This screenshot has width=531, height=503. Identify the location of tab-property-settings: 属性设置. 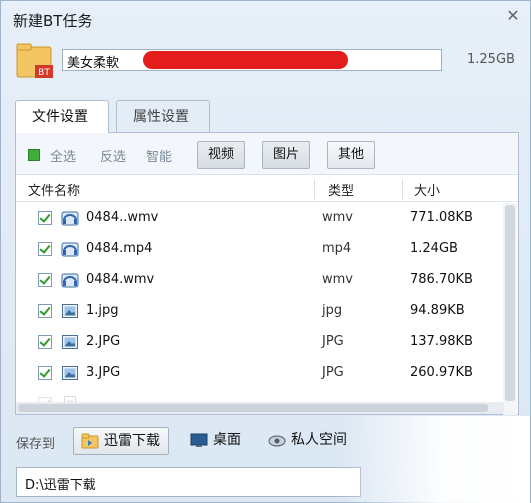
(163, 116).